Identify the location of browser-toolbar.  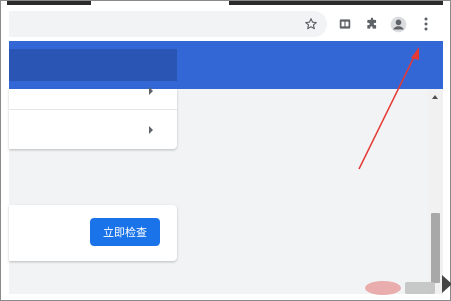
(226, 23).